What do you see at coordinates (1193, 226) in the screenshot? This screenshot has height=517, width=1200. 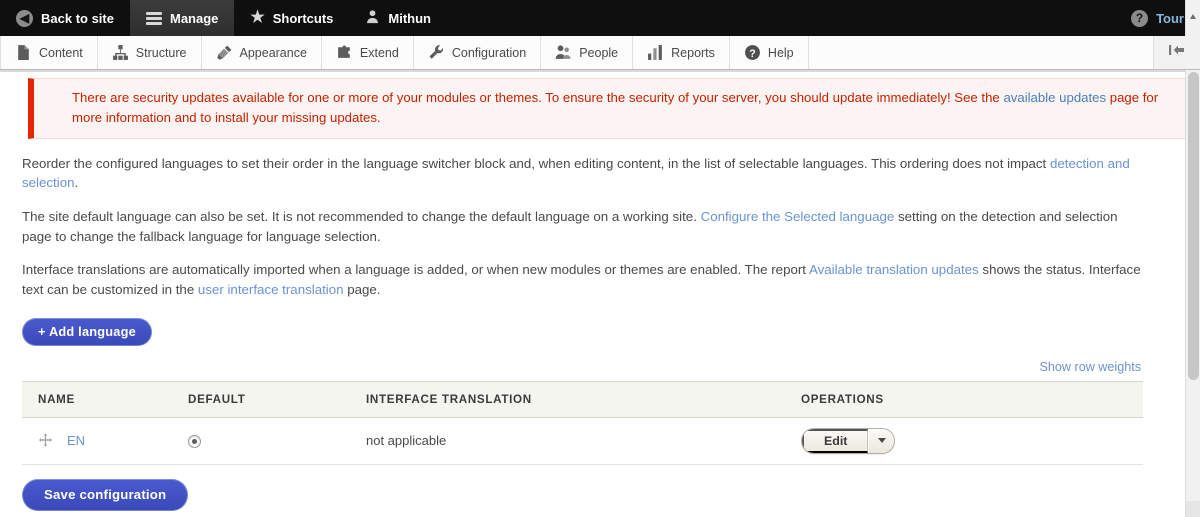 I see `scrollbar-thumb` at bounding box center [1193, 226].